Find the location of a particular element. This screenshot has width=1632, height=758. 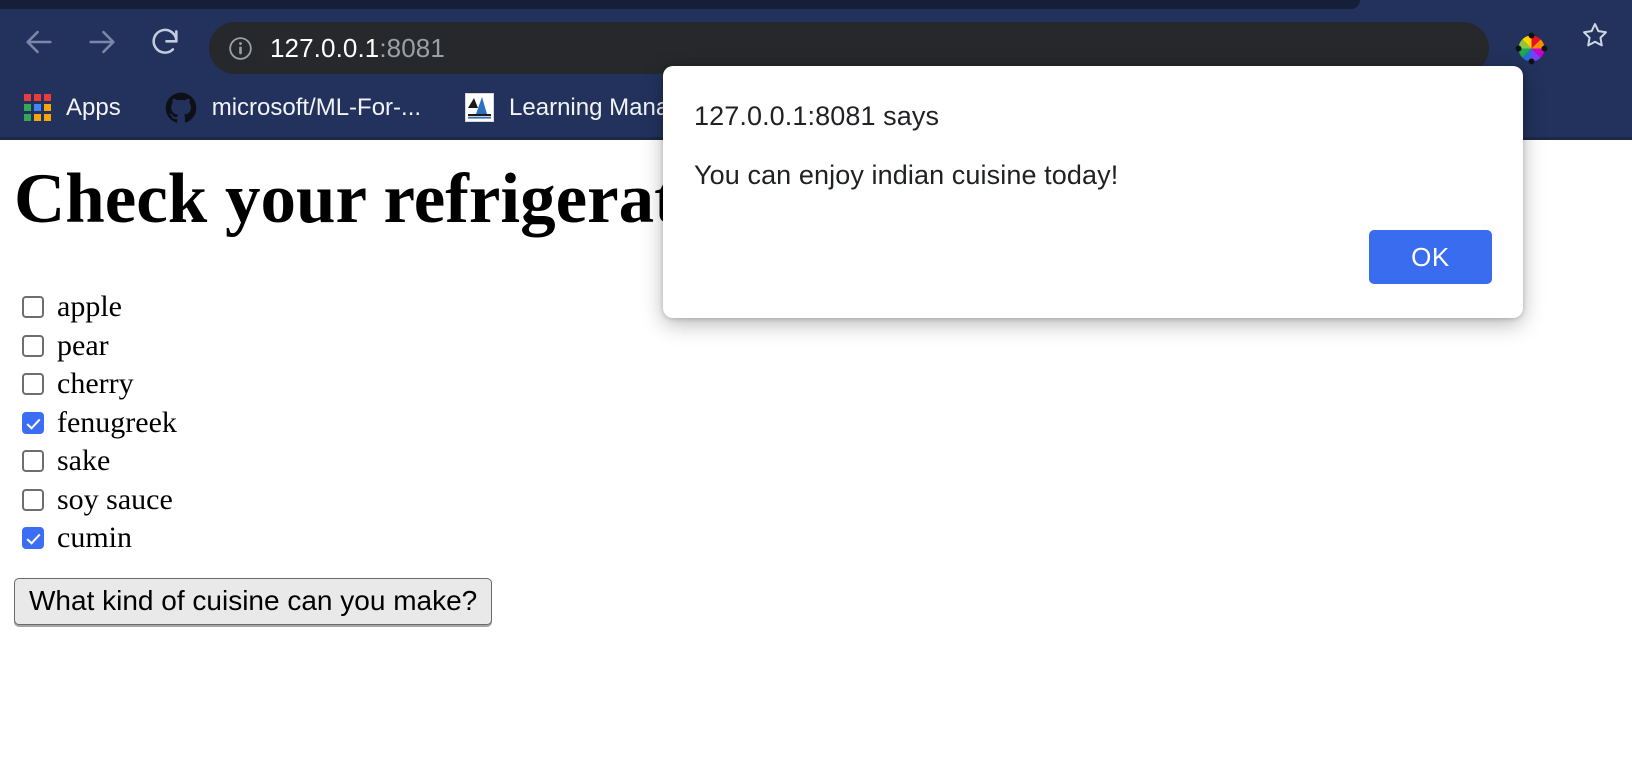

rainbow-beachball-cursor is located at coordinates (1531, 48).